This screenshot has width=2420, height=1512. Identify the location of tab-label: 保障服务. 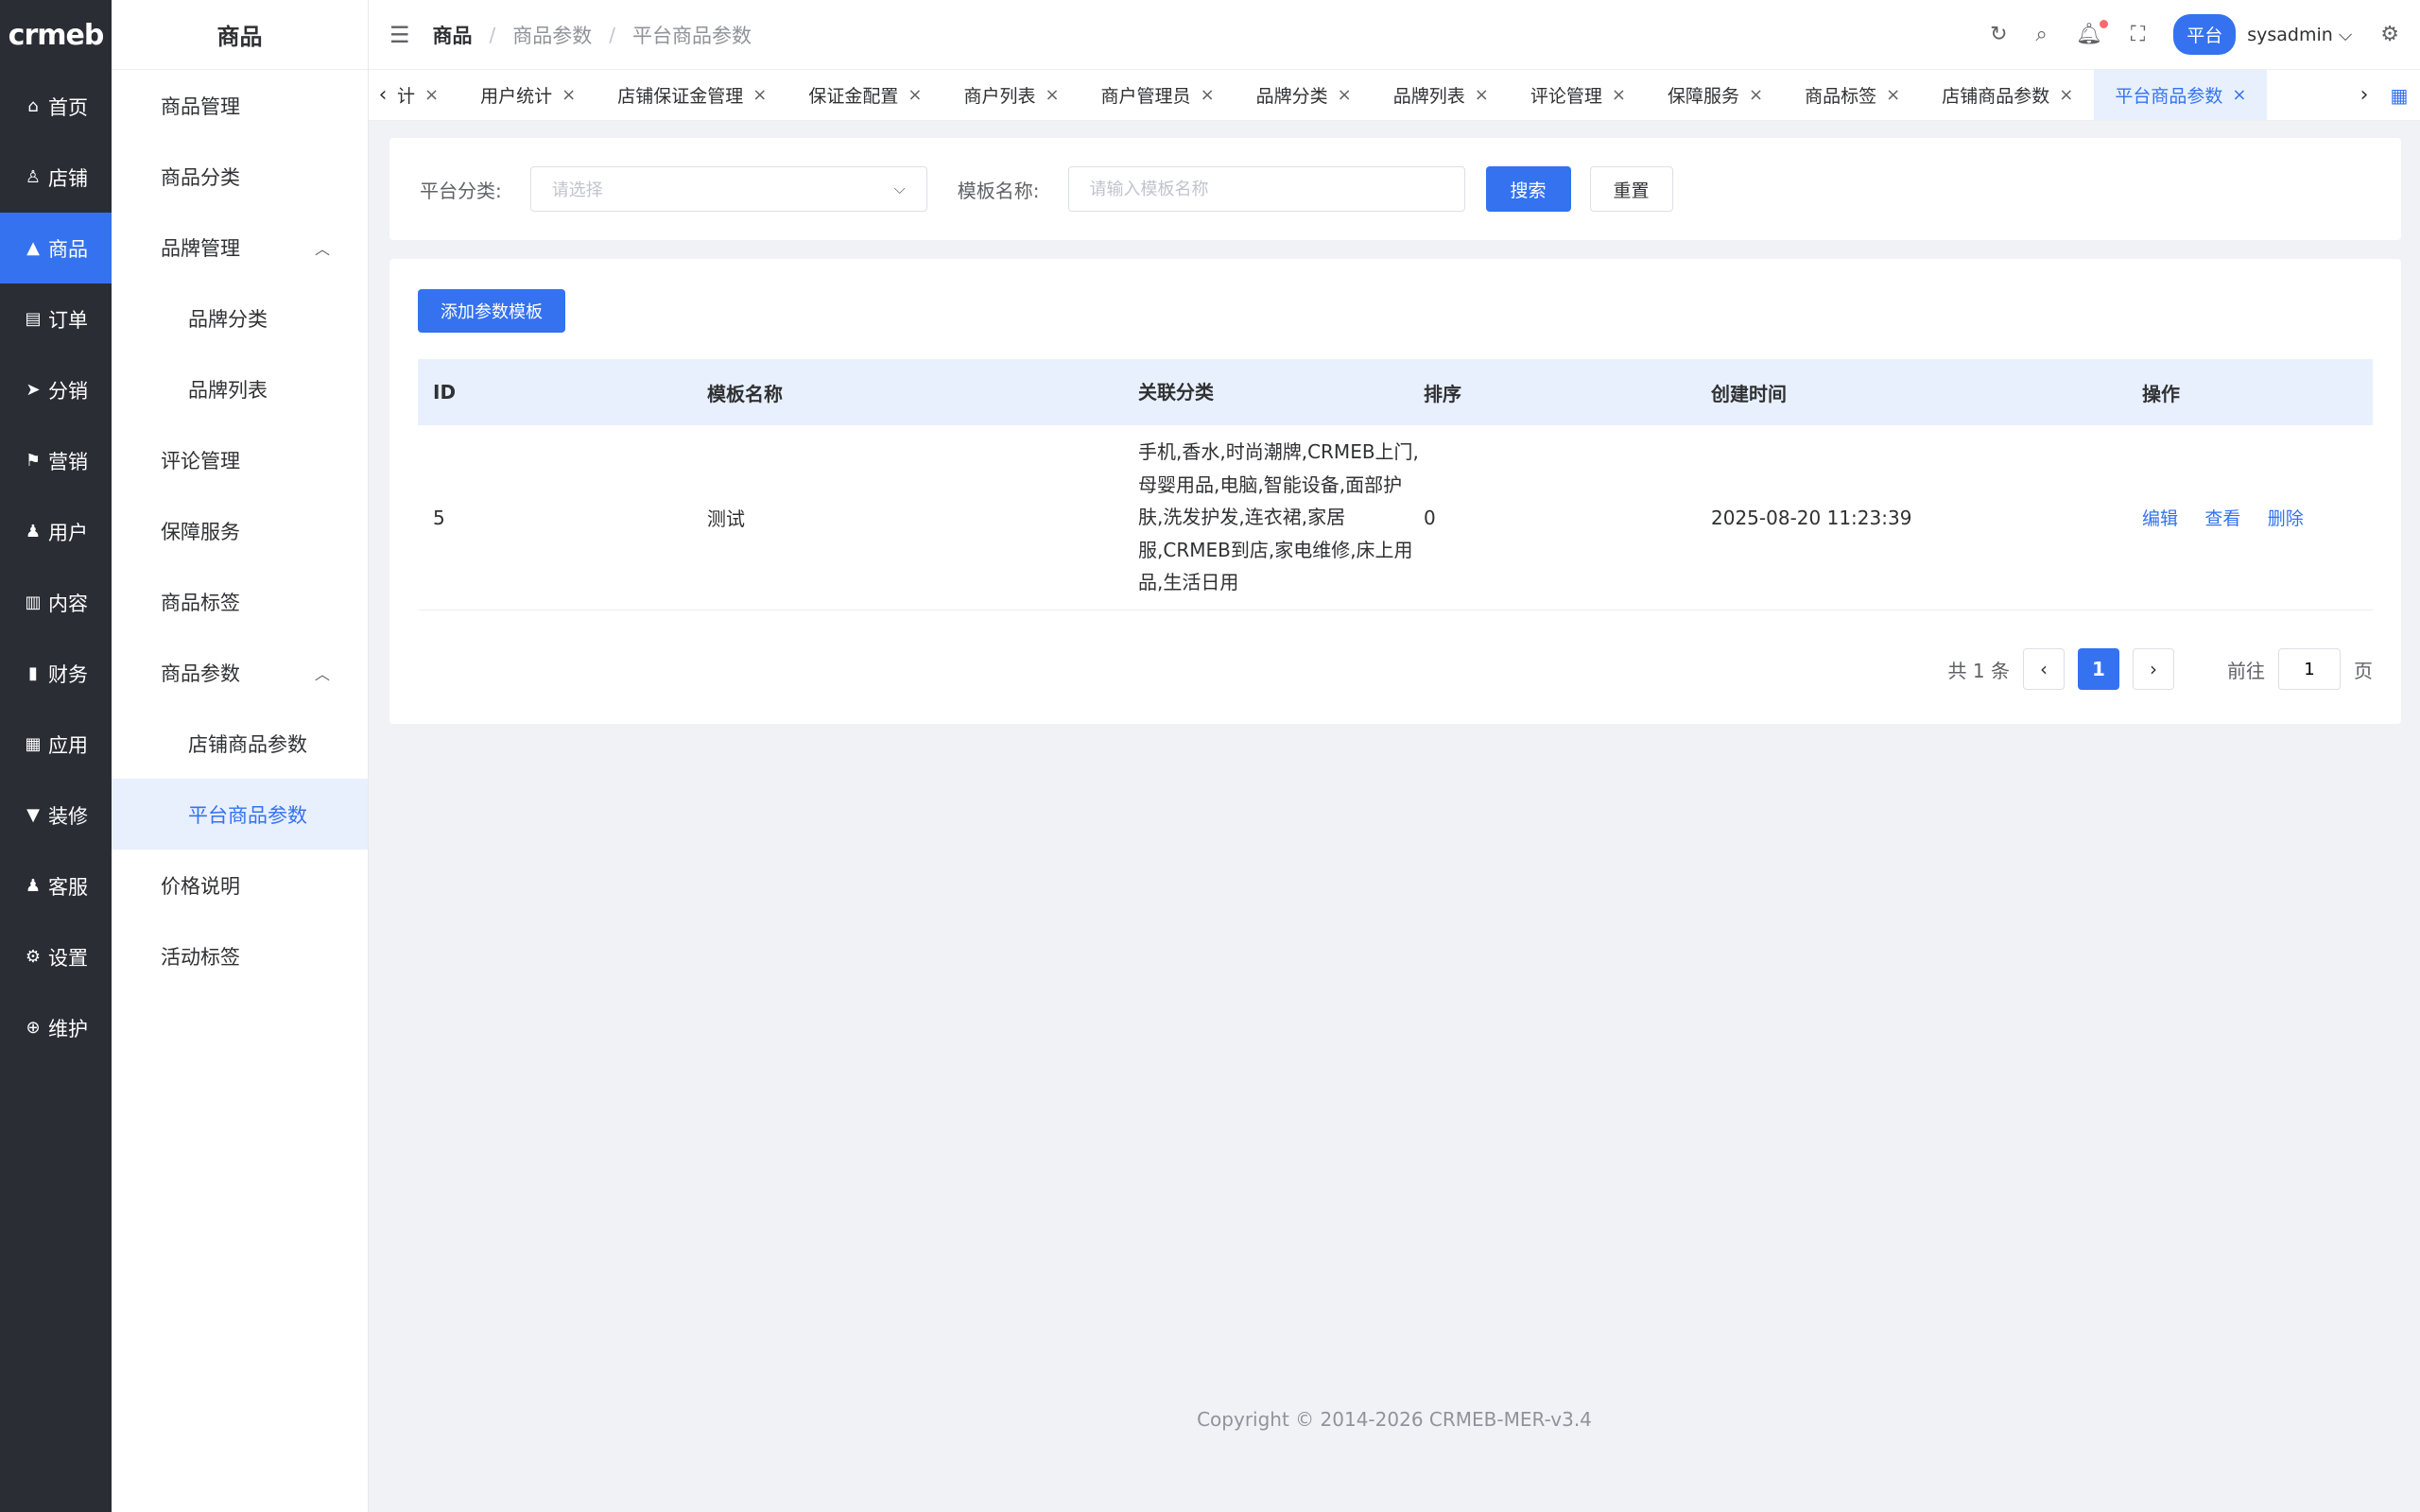
(1703, 96).